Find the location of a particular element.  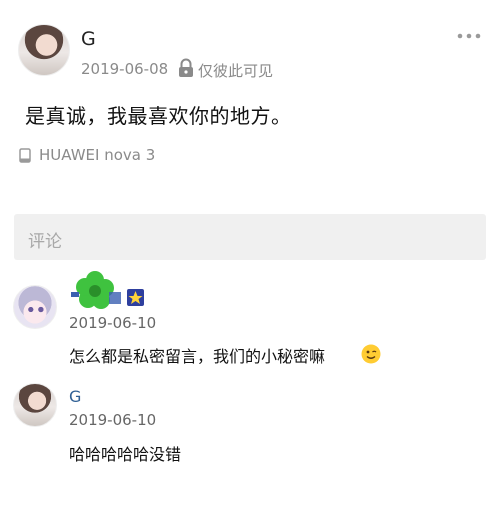

wink-emoji-icon is located at coordinates (371, 354).